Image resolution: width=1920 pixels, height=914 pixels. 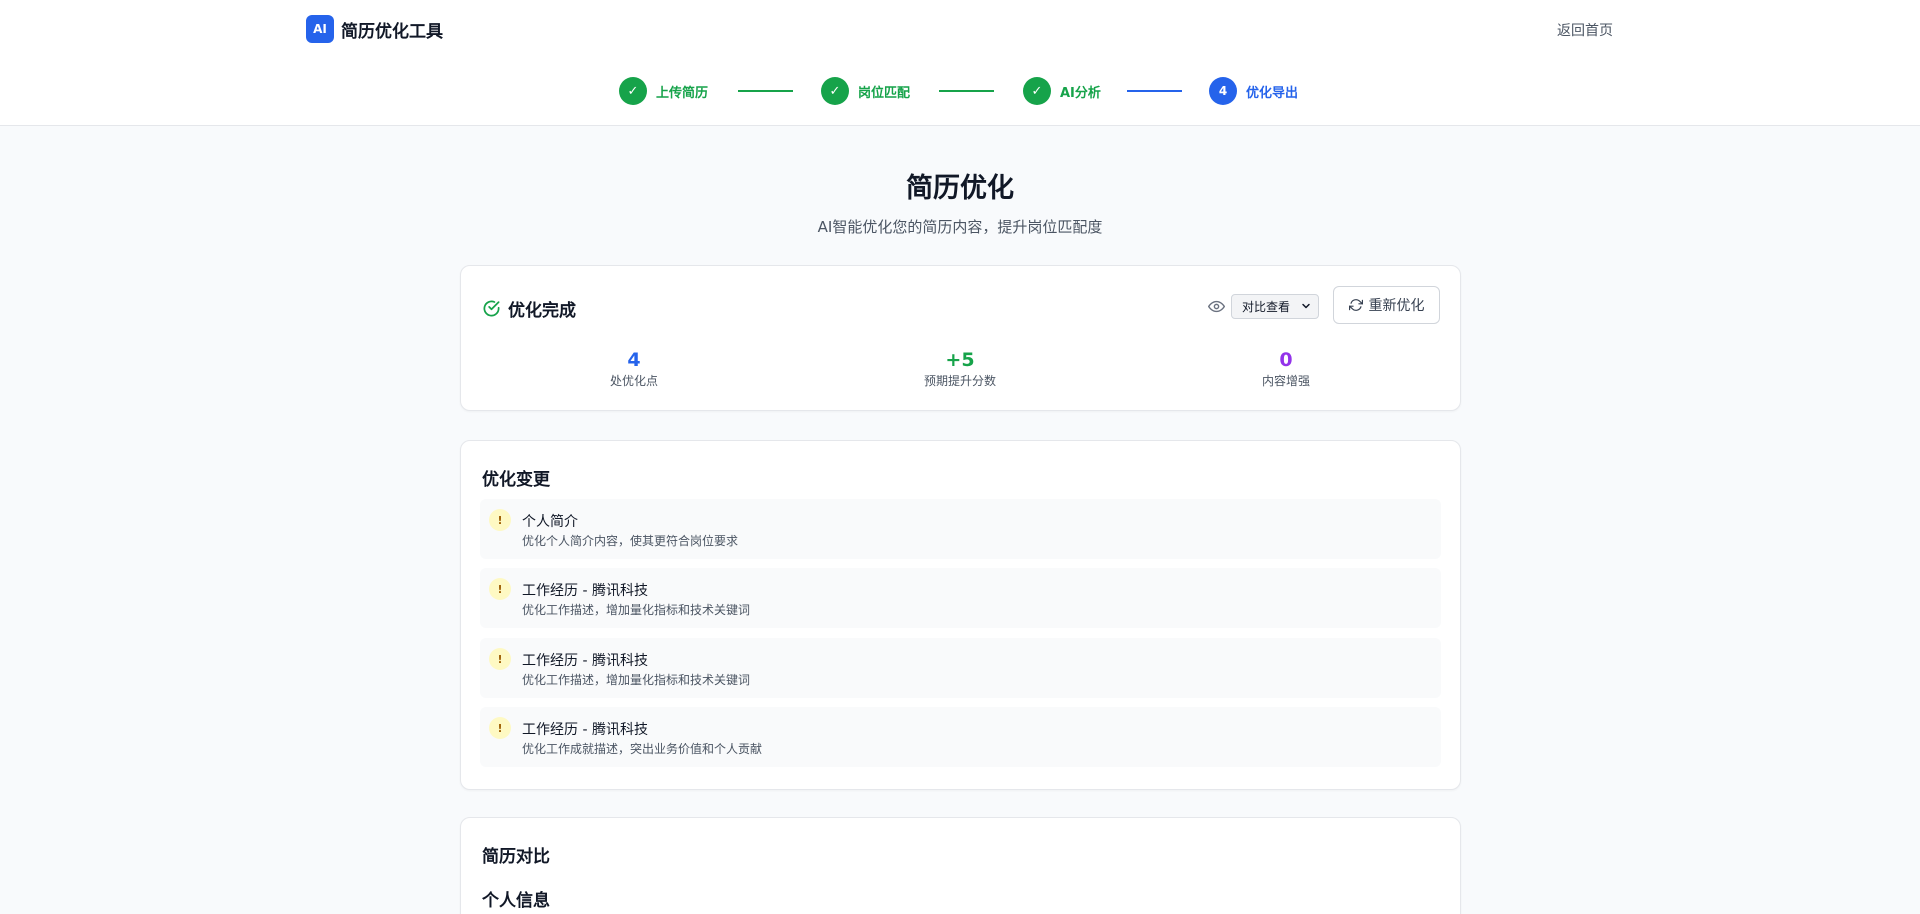 What do you see at coordinates (1223, 91) in the screenshot?
I see `step-number-badge: 4` at bounding box center [1223, 91].